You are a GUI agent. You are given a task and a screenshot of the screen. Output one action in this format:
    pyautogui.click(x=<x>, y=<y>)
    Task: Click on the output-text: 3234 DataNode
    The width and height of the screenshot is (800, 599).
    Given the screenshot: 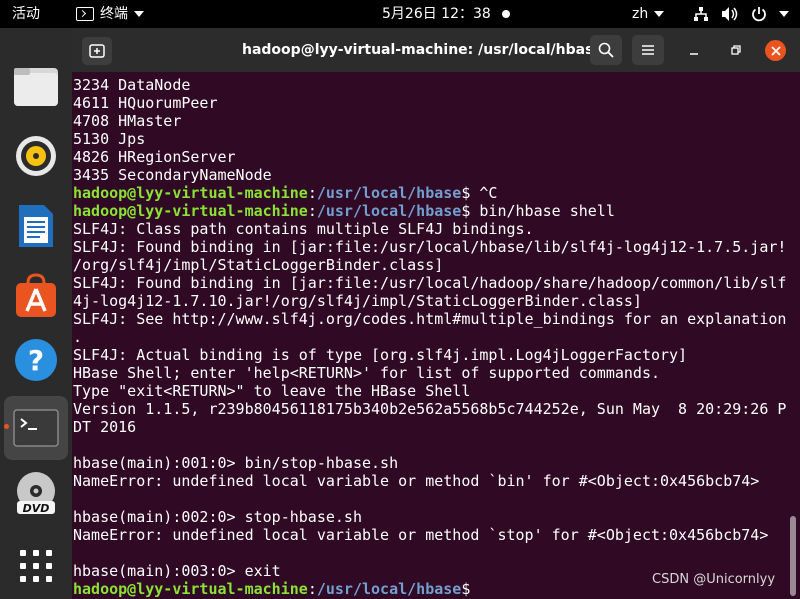 What is the action you would take?
    pyautogui.click(x=132, y=85)
    